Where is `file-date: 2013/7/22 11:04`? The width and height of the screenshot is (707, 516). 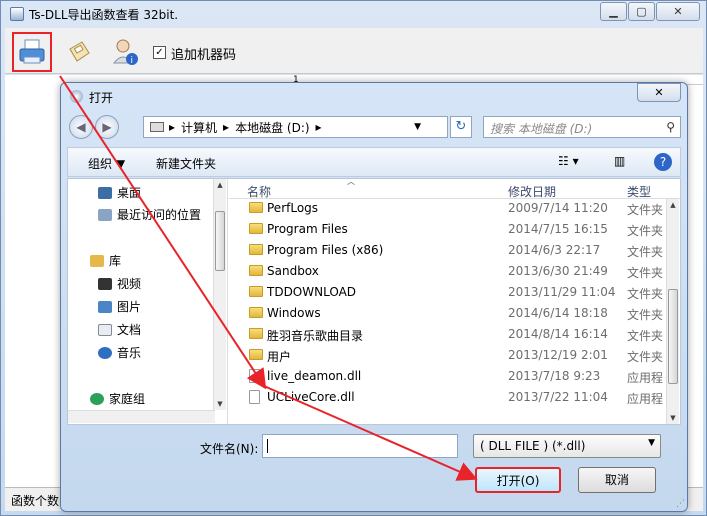 file-date: 2013/7/22 11:04 is located at coordinates (558, 397).